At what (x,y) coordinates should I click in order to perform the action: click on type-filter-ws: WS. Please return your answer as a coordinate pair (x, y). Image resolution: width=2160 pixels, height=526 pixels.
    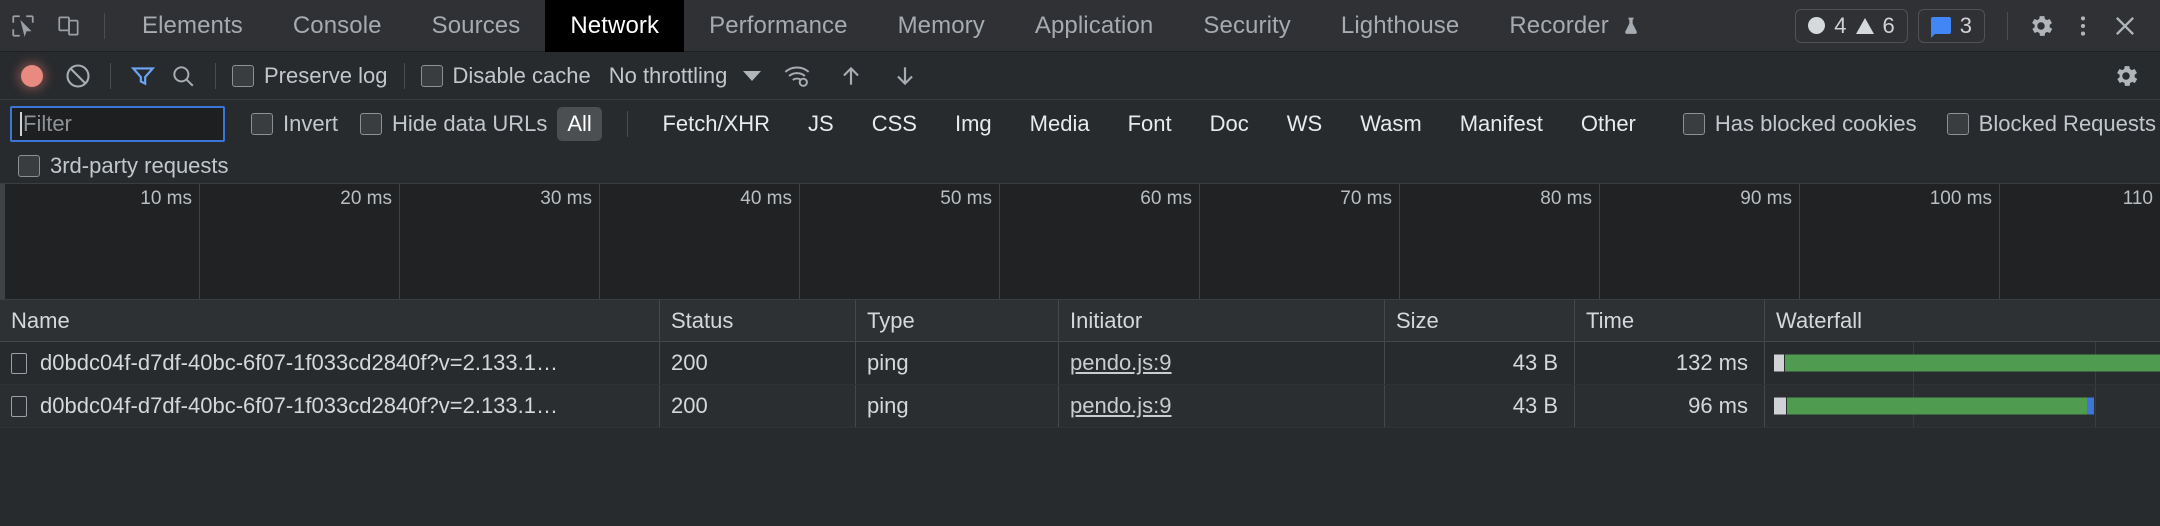
    Looking at the image, I should click on (1304, 124).